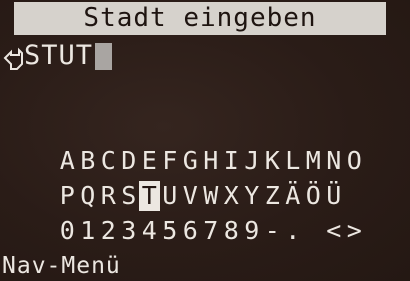 This screenshot has height=281, width=410. Describe the element at coordinates (313, 196) in the screenshot. I see `key-Ö: Ö` at that location.